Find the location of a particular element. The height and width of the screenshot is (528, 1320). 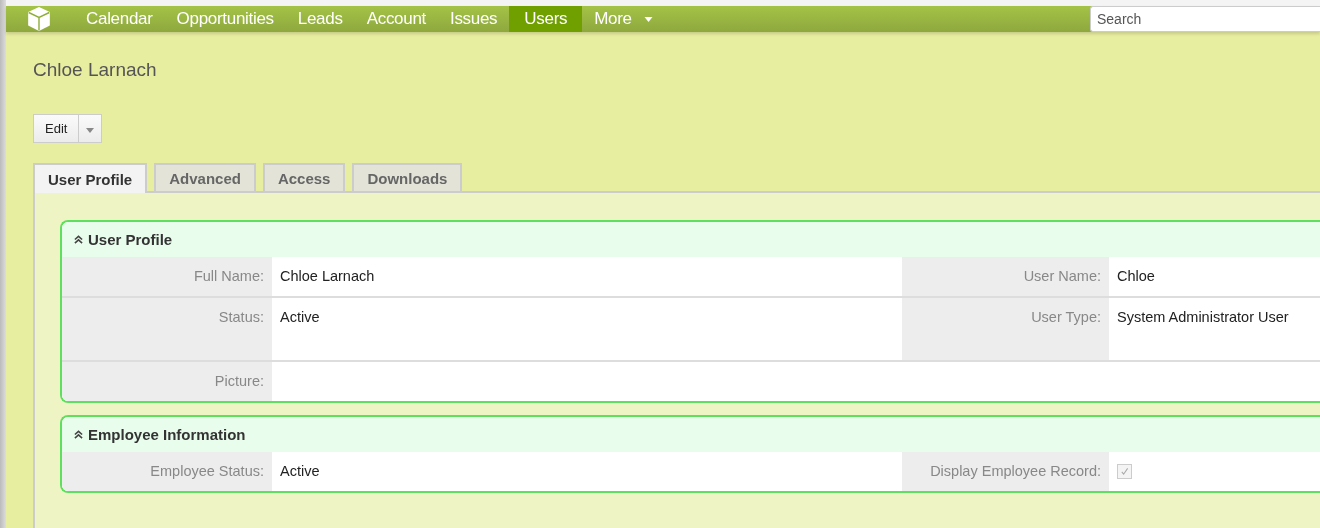

field-value: Chloe Larnach is located at coordinates (327, 276).